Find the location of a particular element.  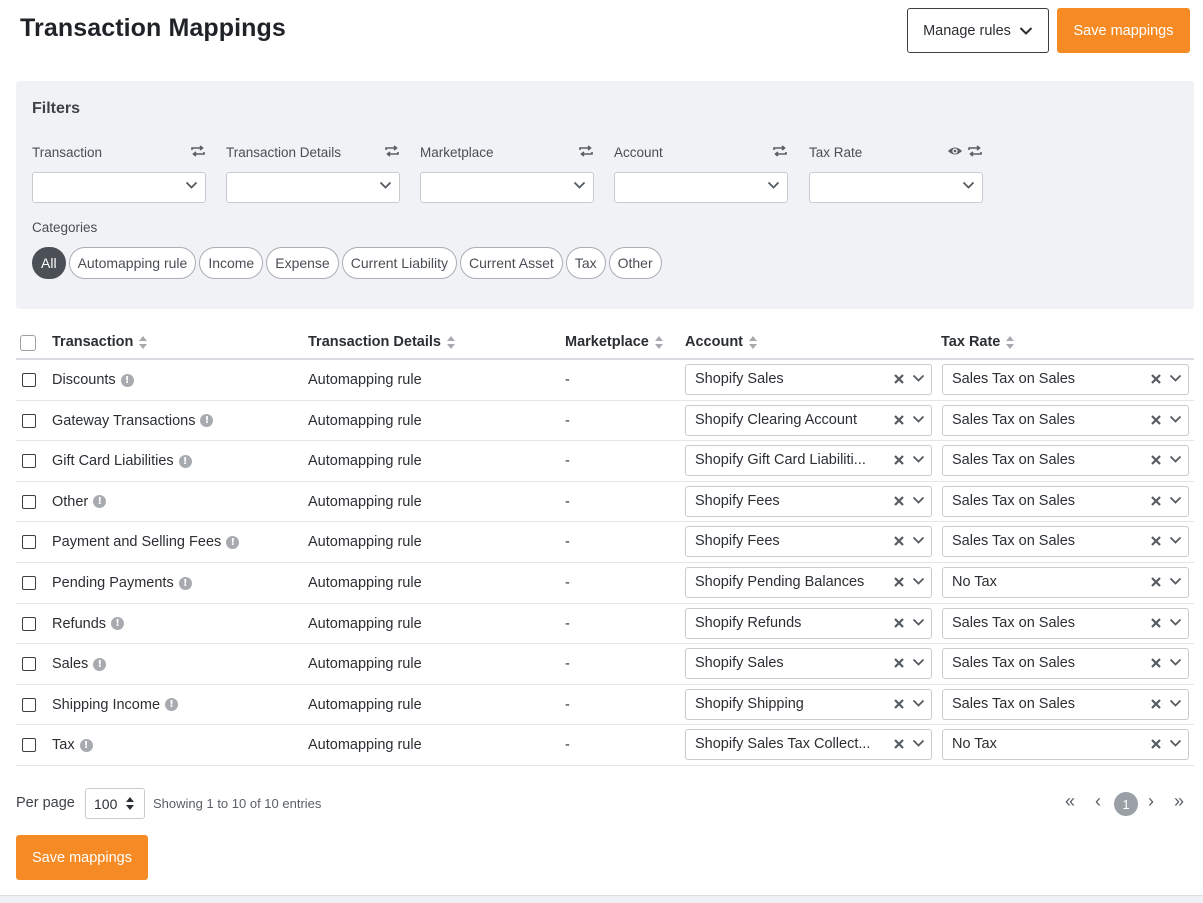

manage-rules-button: Manage rules is located at coordinates (978, 30).